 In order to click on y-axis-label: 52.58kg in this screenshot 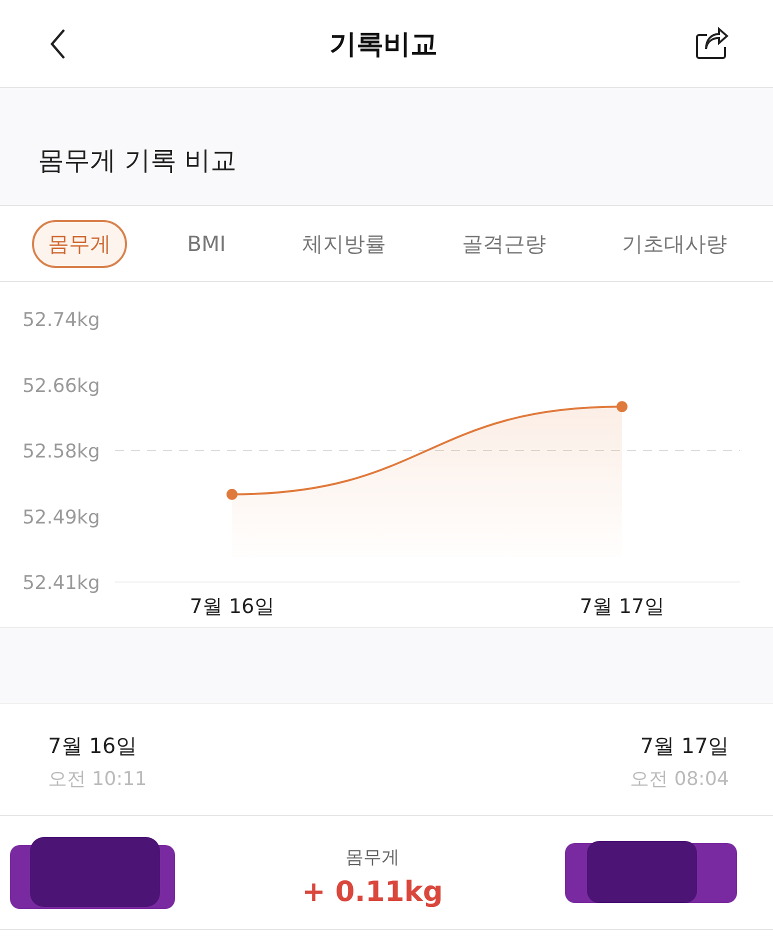, I will do `click(61, 451)`.